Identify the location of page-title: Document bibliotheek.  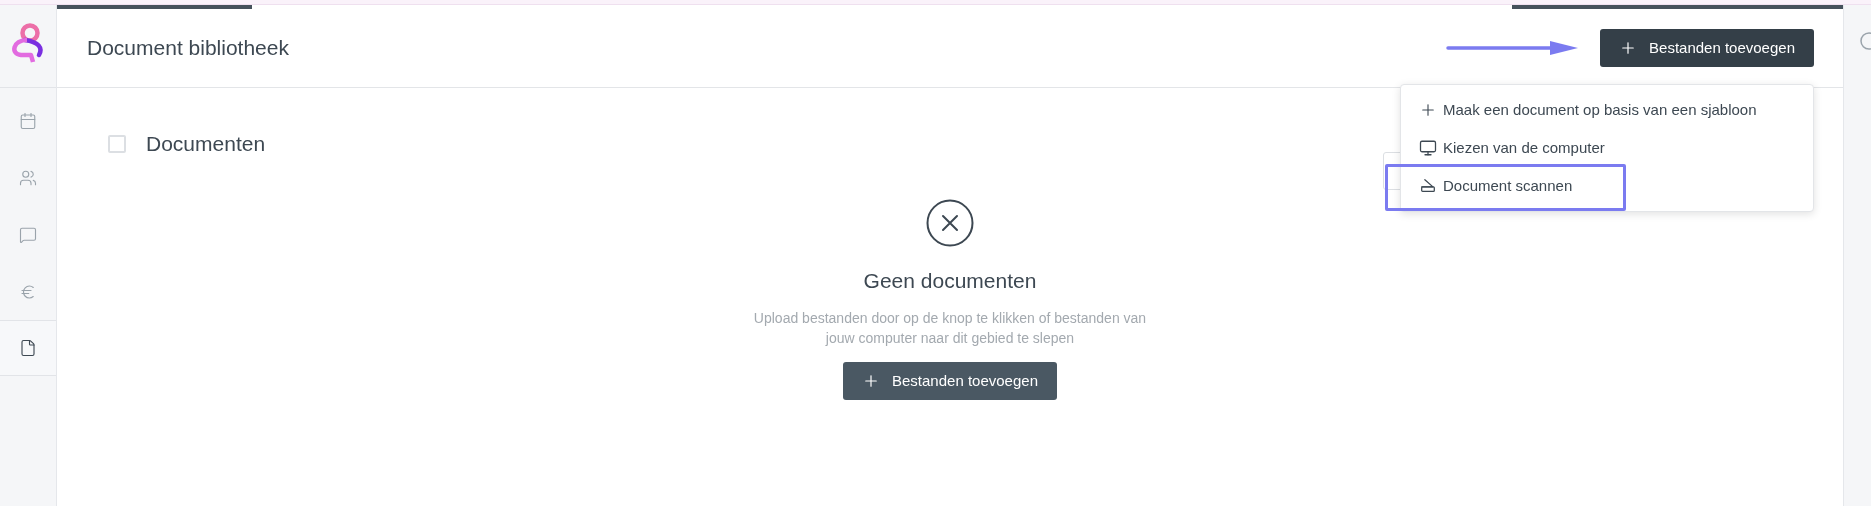
(188, 48).